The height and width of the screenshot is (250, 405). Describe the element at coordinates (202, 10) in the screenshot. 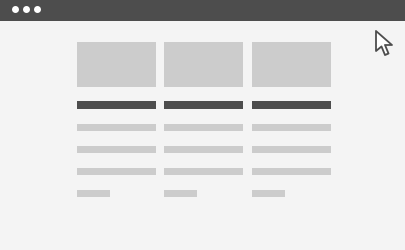

I see `window-titlebar` at that location.